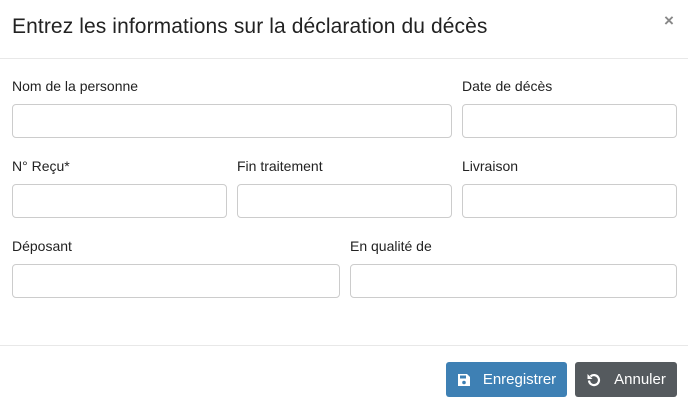 The image size is (688, 402). Describe the element at coordinates (41, 166) in the screenshot. I see `label-recu: N° Reçu*` at that location.